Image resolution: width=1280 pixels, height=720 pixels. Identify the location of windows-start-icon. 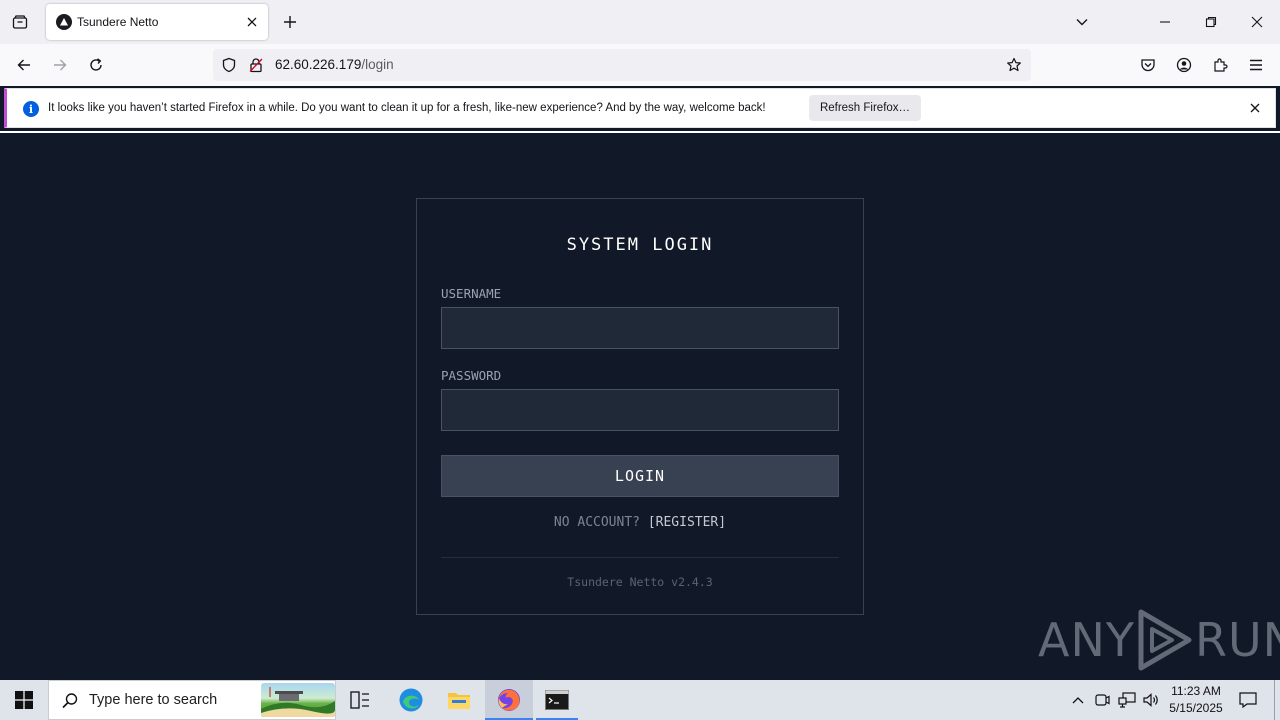
(24, 700).